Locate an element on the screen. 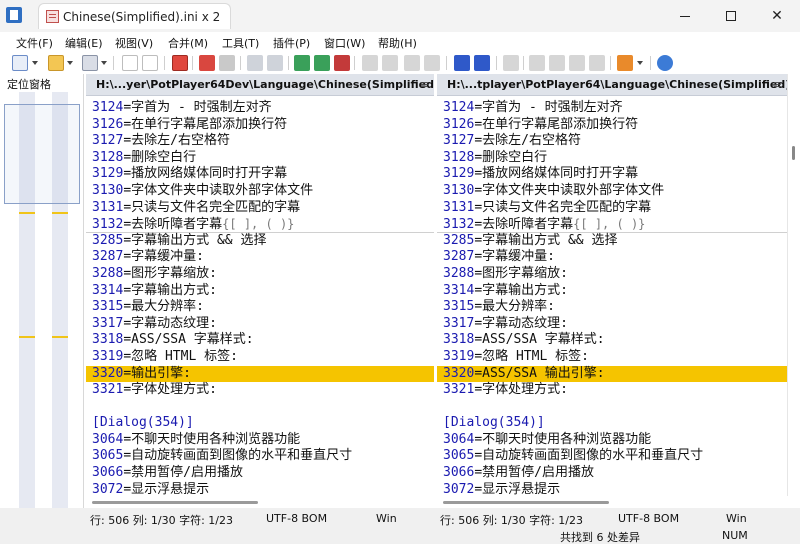 The height and width of the screenshot is (544, 800). copy-to-left-icon is located at coordinates (275, 63).